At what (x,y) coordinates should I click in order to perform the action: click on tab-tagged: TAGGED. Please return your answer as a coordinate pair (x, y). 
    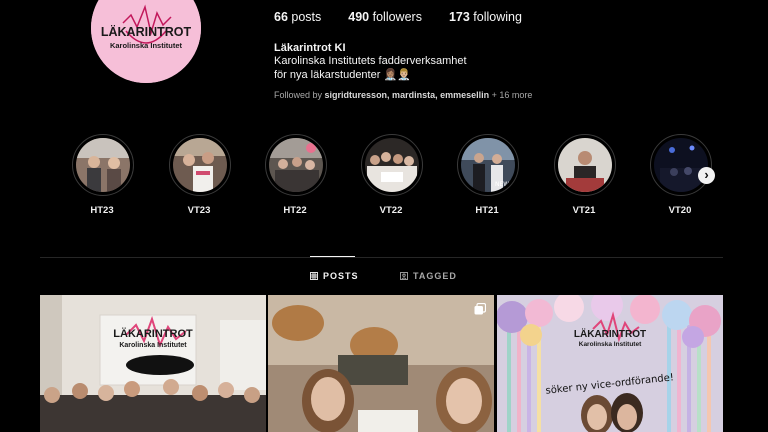
    Looking at the image, I should click on (428, 276).